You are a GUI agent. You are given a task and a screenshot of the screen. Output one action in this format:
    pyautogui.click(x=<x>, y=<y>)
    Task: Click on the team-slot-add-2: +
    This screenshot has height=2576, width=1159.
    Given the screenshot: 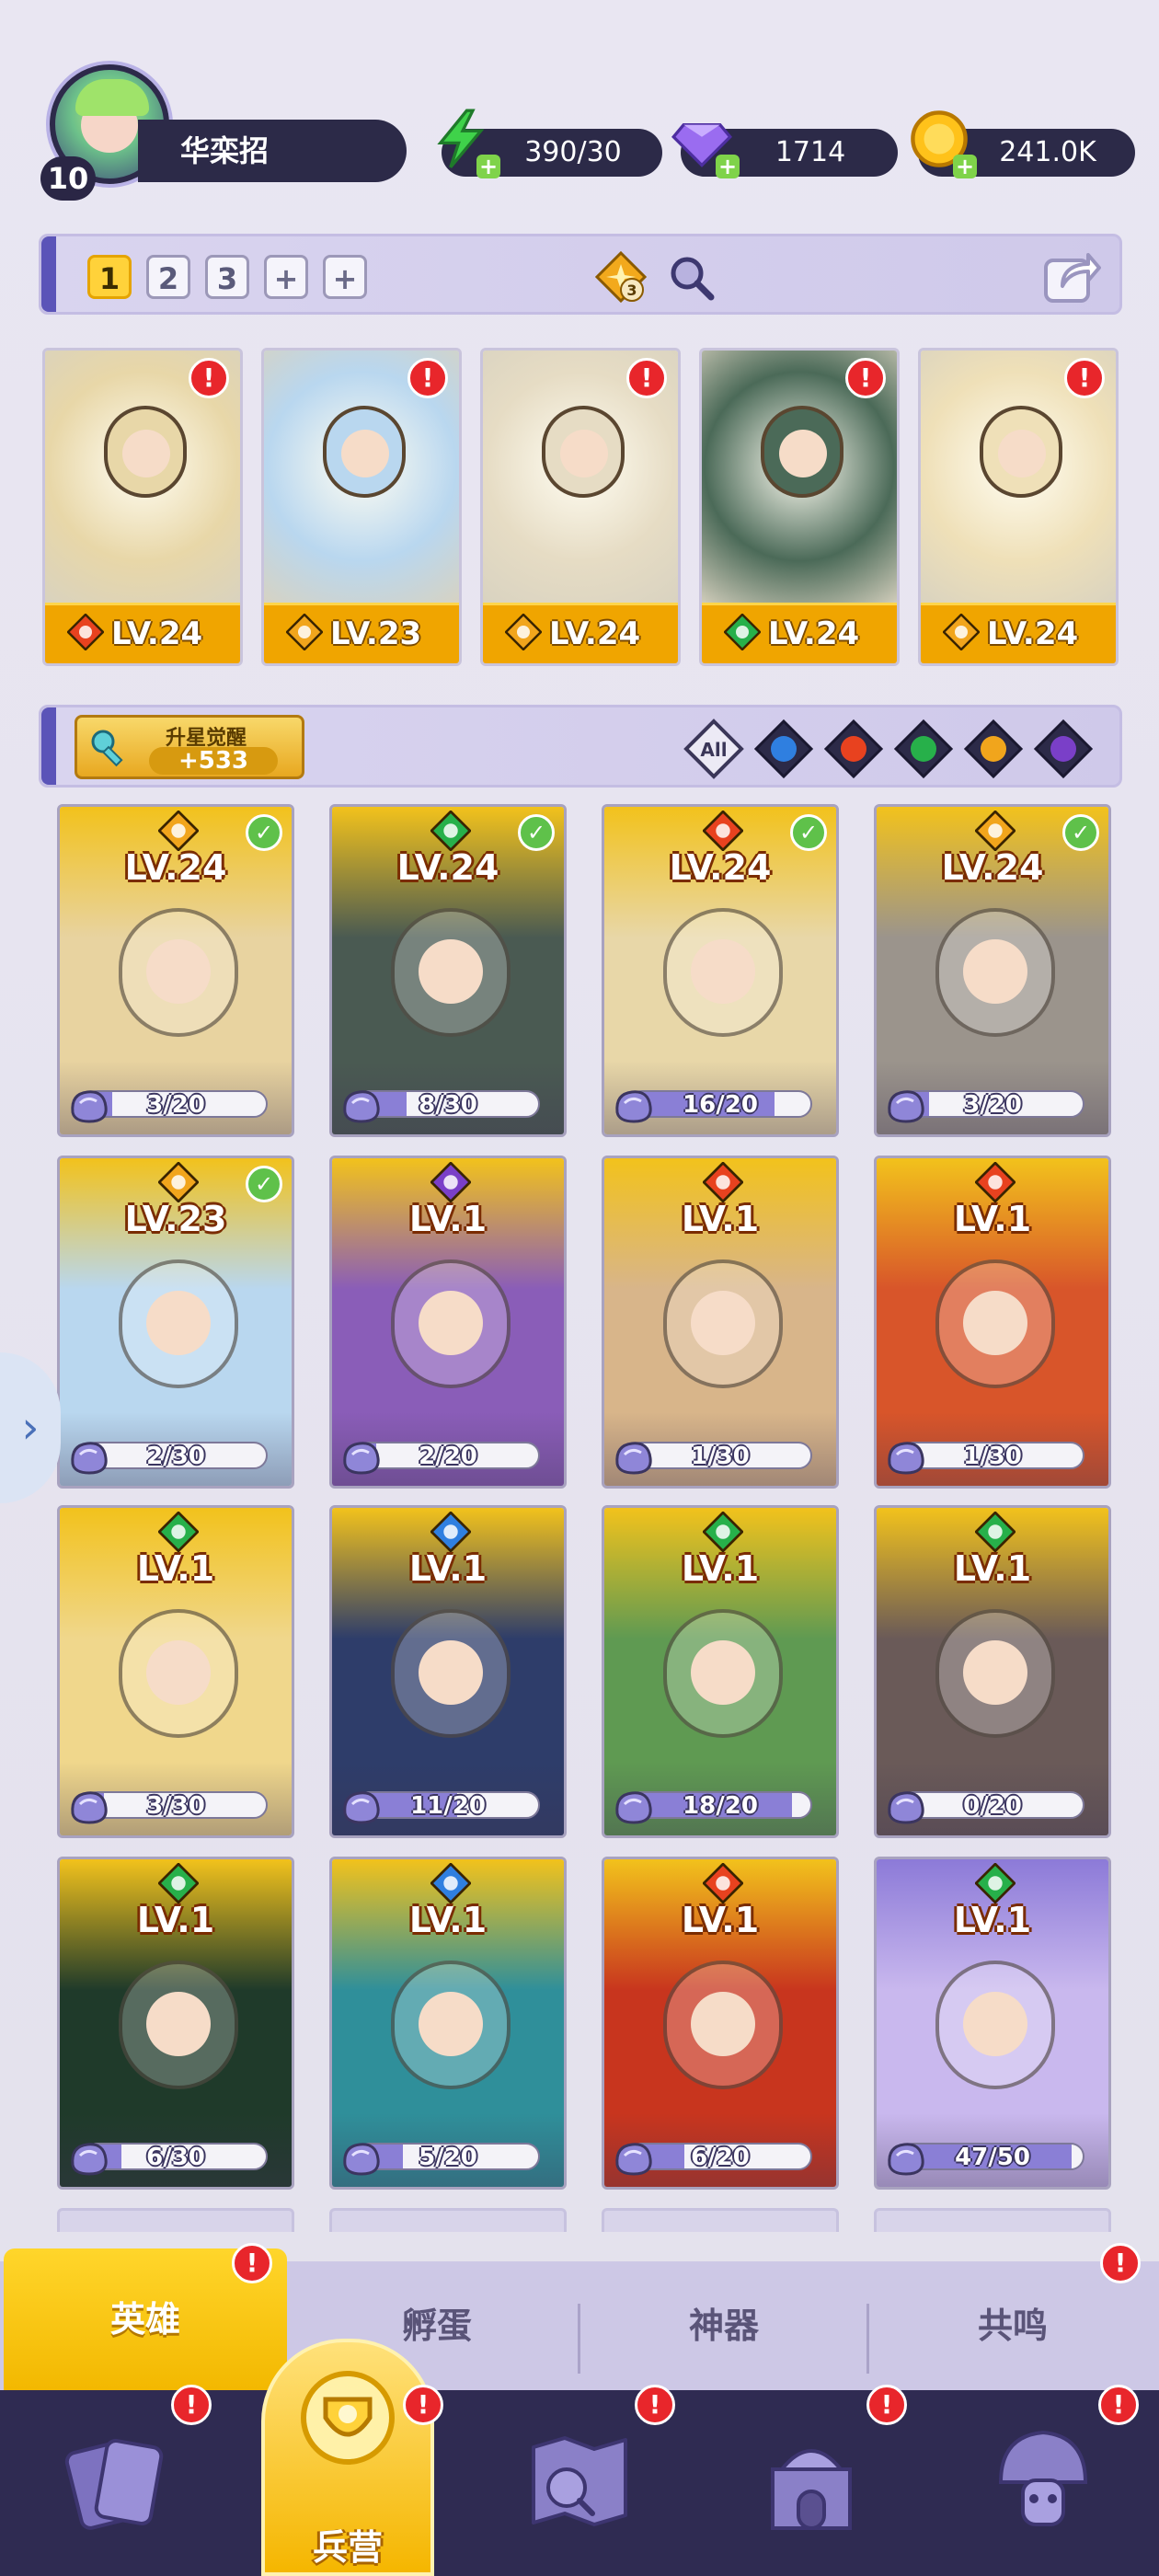 What is the action you would take?
    pyautogui.click(x=345, y=277)
    